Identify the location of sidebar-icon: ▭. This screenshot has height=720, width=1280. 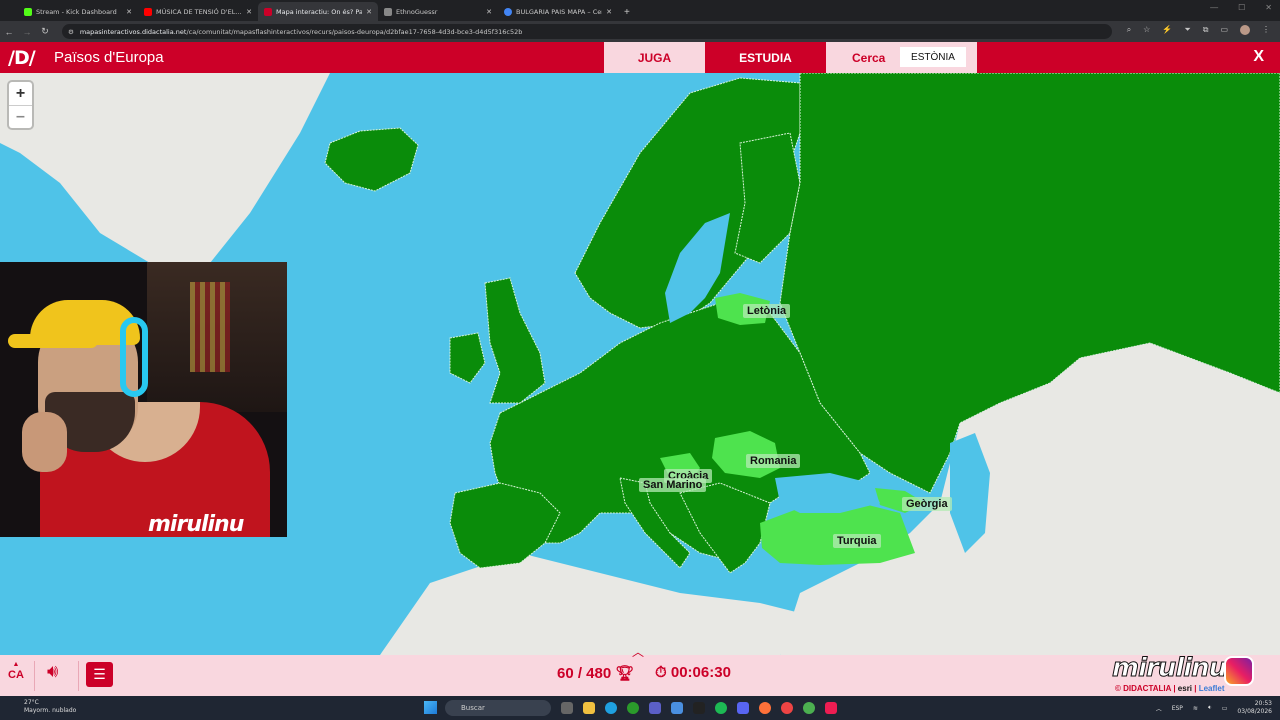
(1224, 30).